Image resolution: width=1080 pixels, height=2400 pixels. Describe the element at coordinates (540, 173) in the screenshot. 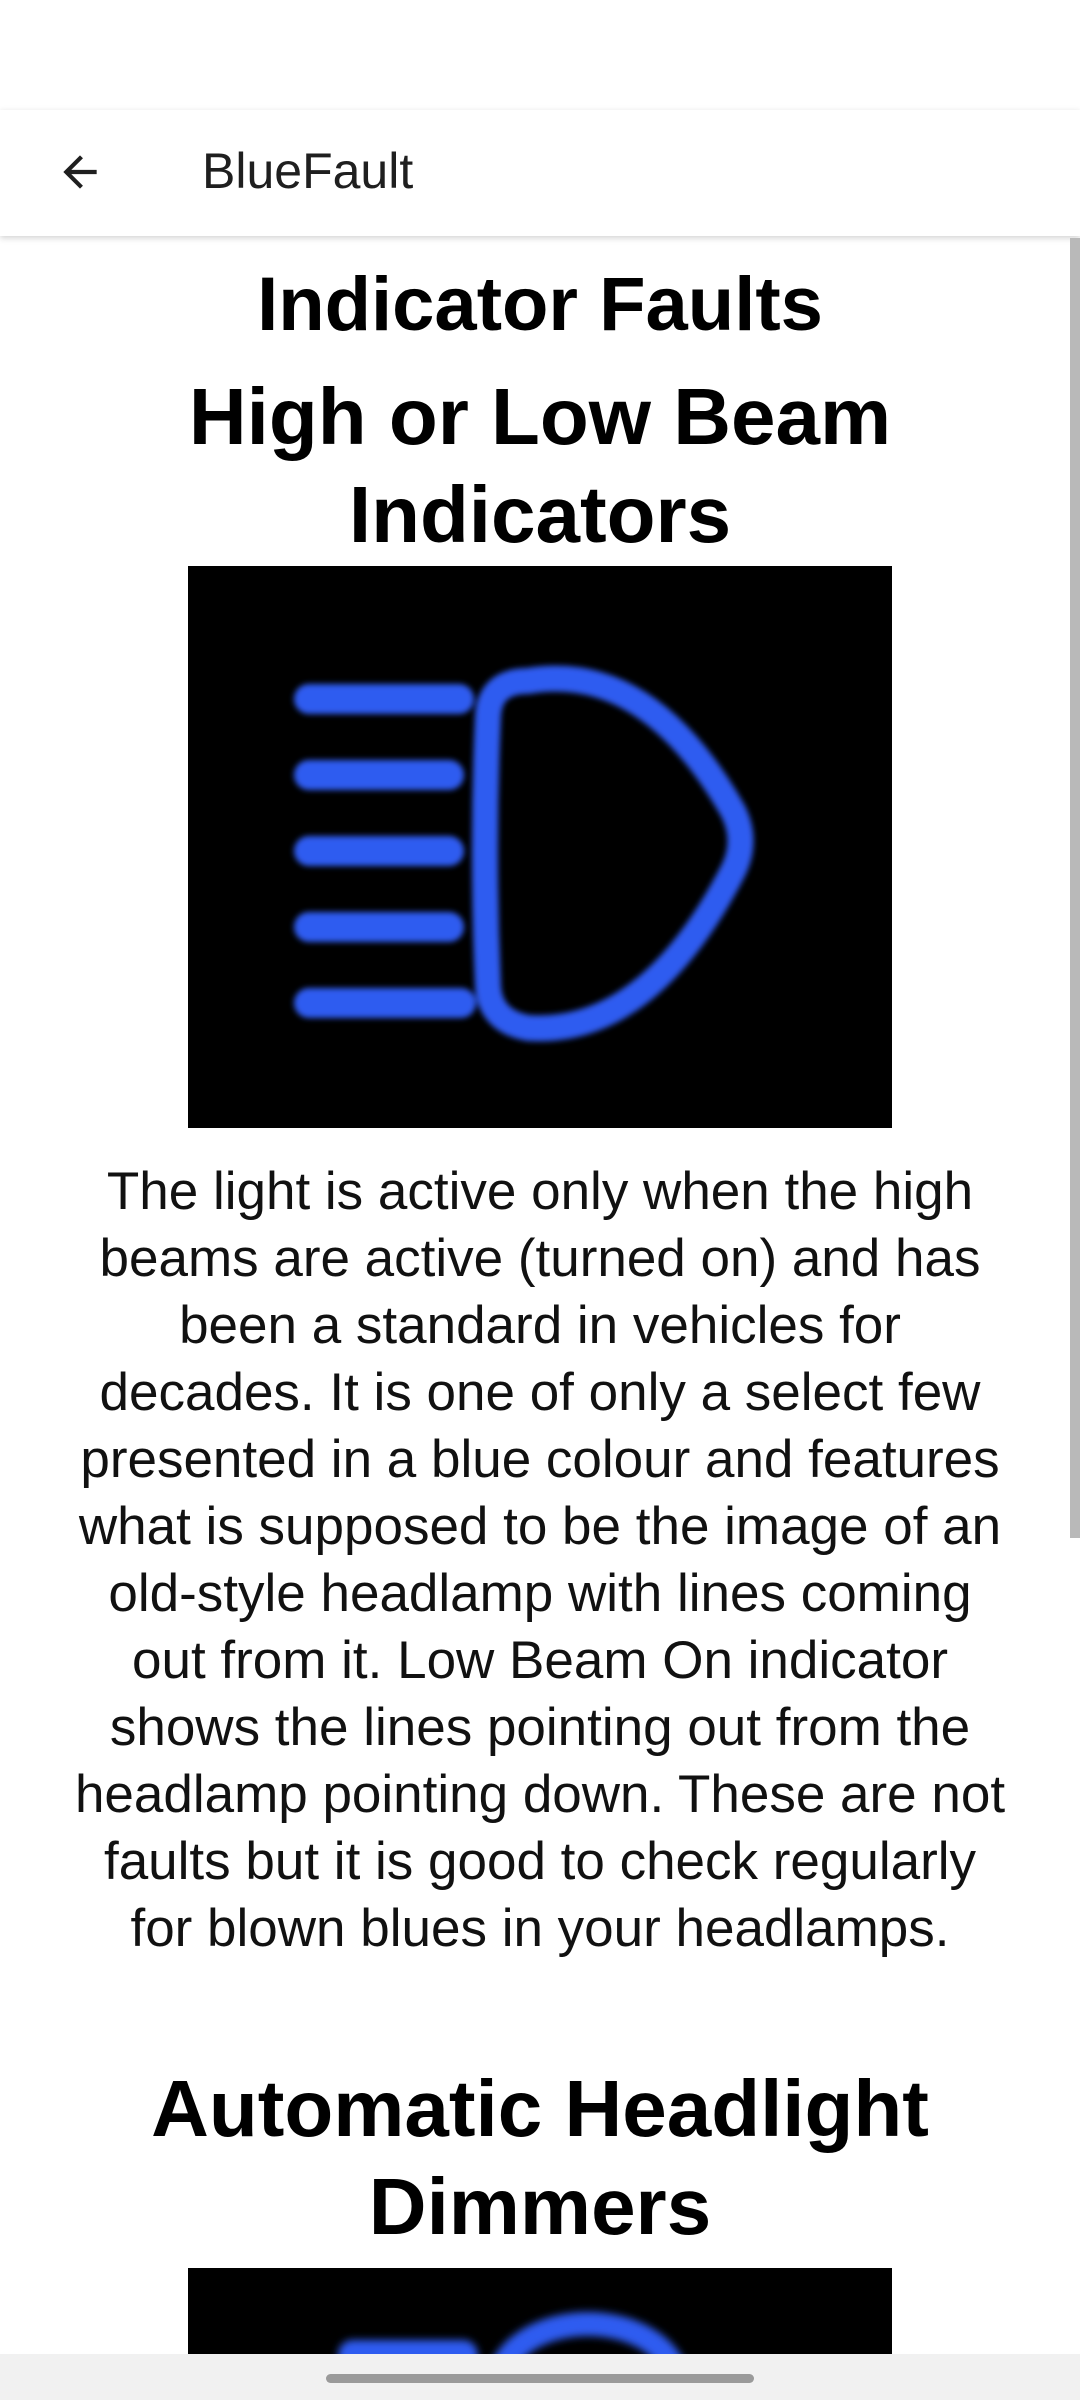

I see `app-bar: BlueFault` at that location.